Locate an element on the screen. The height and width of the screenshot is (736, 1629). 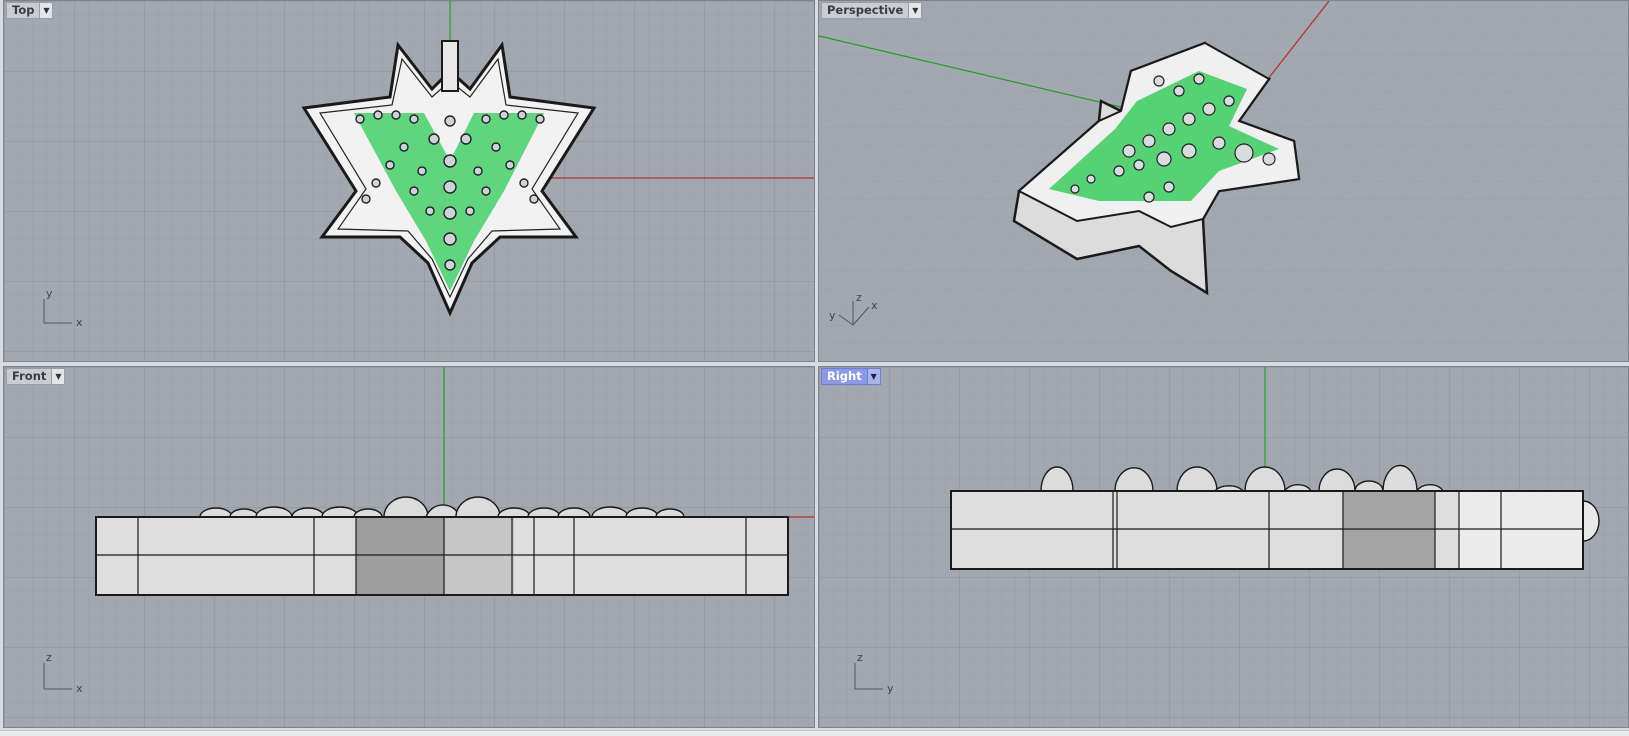
viewport-title: Front is located at coordinates (29, 376).